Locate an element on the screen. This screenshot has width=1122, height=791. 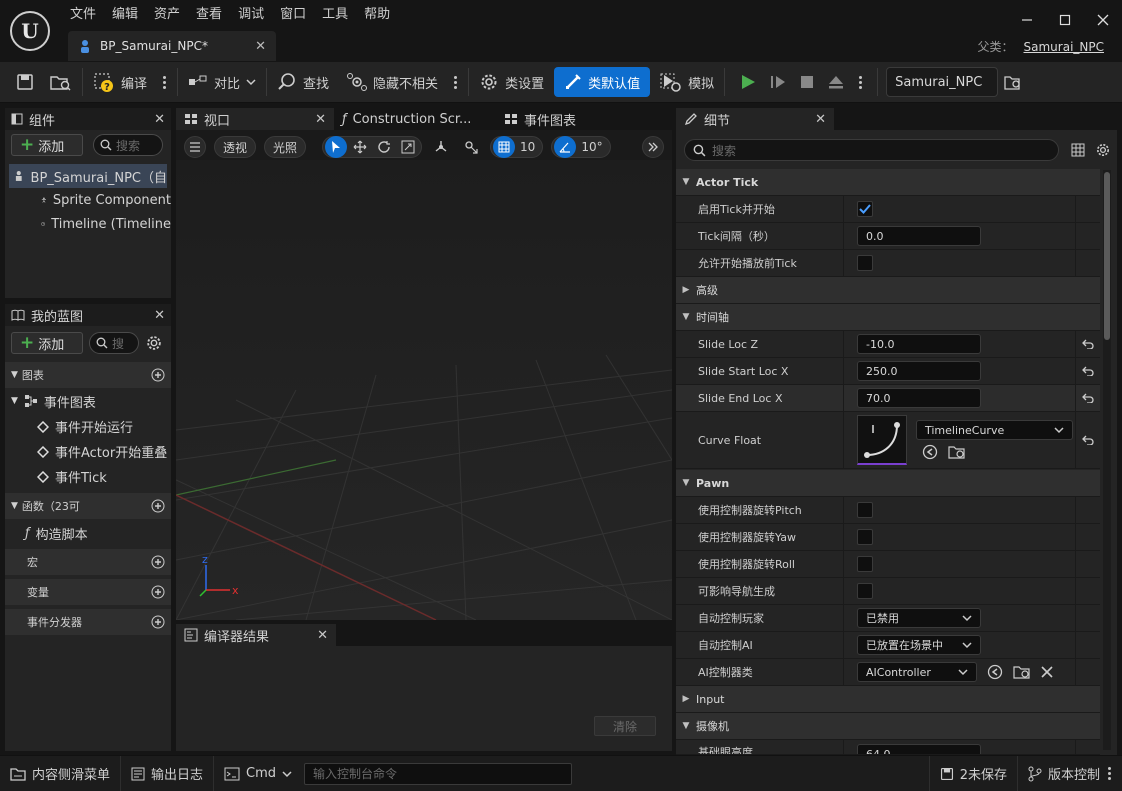
event-row-begin-overlap: 事件Actor开始重叠 is located at coordinates (88, 451).